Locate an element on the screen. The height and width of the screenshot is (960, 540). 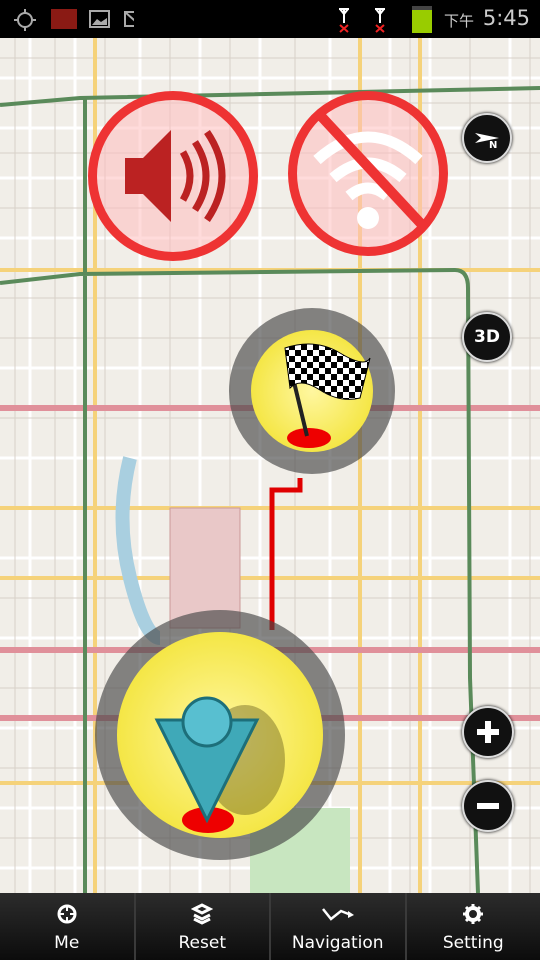
compass-icon: N is located at coordinates (487, 142).